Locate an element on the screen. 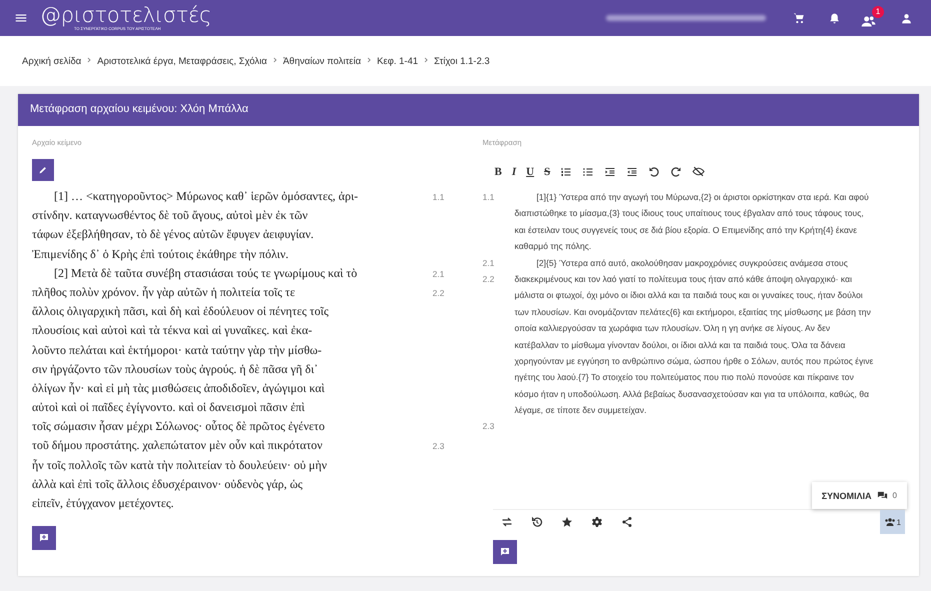  text-line: πλουσίοις καὶ αὐτοὶ καὶ τὰ τέκνα καὶ αἱ γυναῖκες. καὶ ἐκα- is located at coordinates (173, 330).